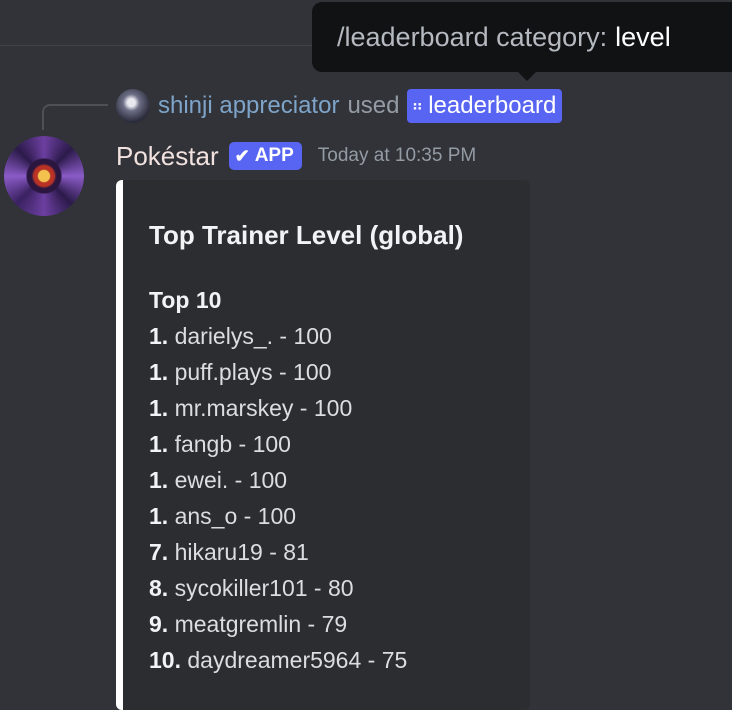 The image size is (732, 710). I want to click on leaderboard-entry: 1. ans_o - 100, so click(339, 516).